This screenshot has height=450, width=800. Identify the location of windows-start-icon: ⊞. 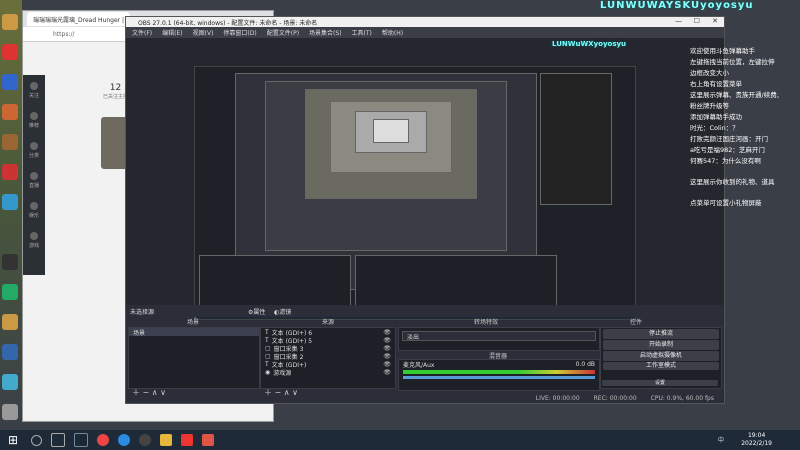
(15, 440).